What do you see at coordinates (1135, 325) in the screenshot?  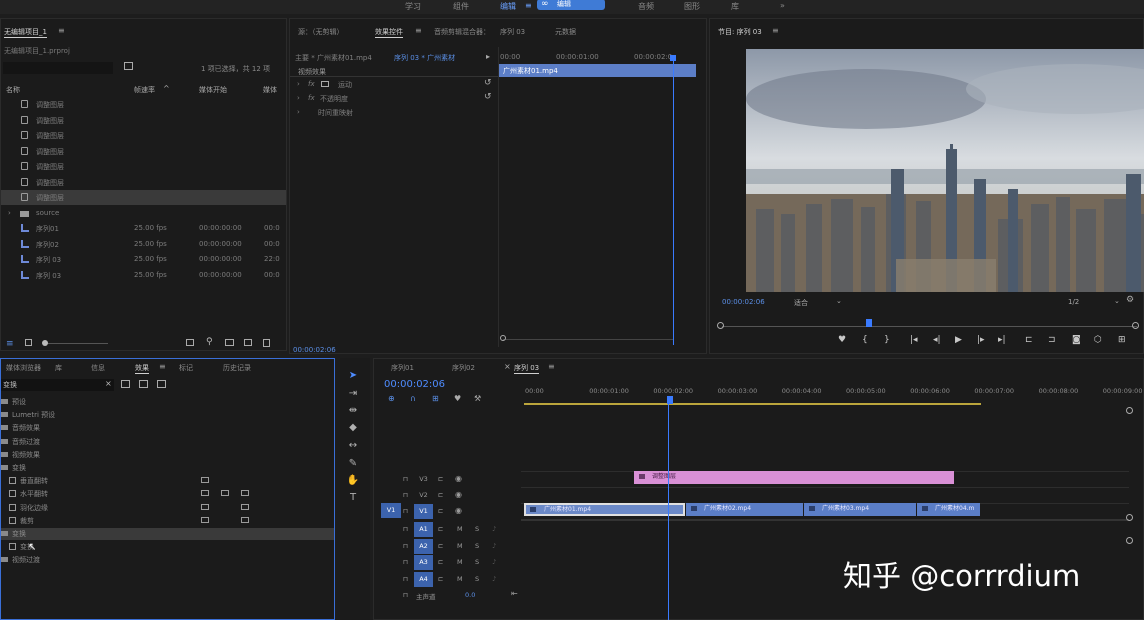 I see `zoom-handle-right` at bounding box center [1135, 325].